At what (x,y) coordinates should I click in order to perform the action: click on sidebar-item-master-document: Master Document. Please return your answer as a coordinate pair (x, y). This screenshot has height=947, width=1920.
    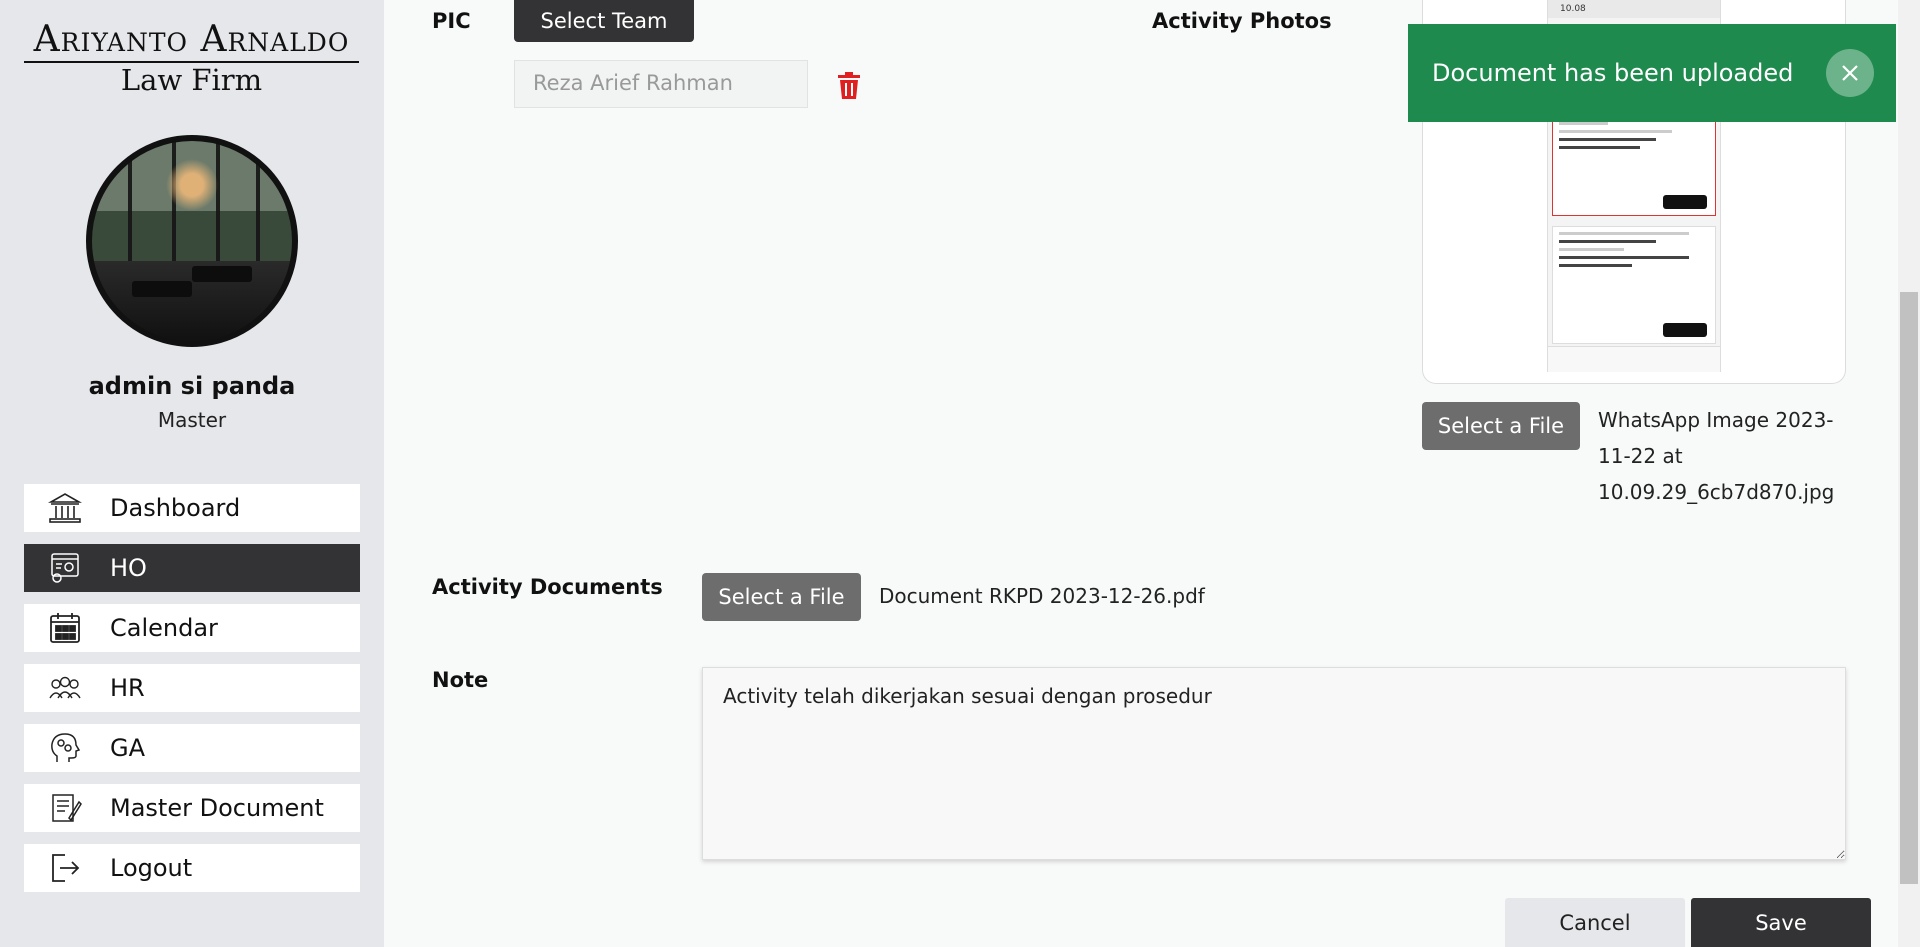
    Looking at the image, I should click on (192, 808).